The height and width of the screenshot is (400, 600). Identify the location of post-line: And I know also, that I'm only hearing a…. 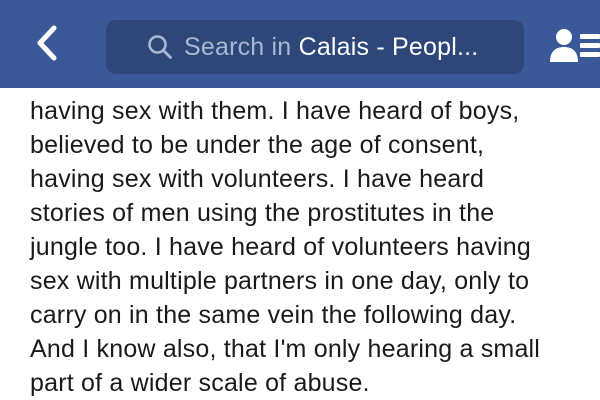
(285, 349).